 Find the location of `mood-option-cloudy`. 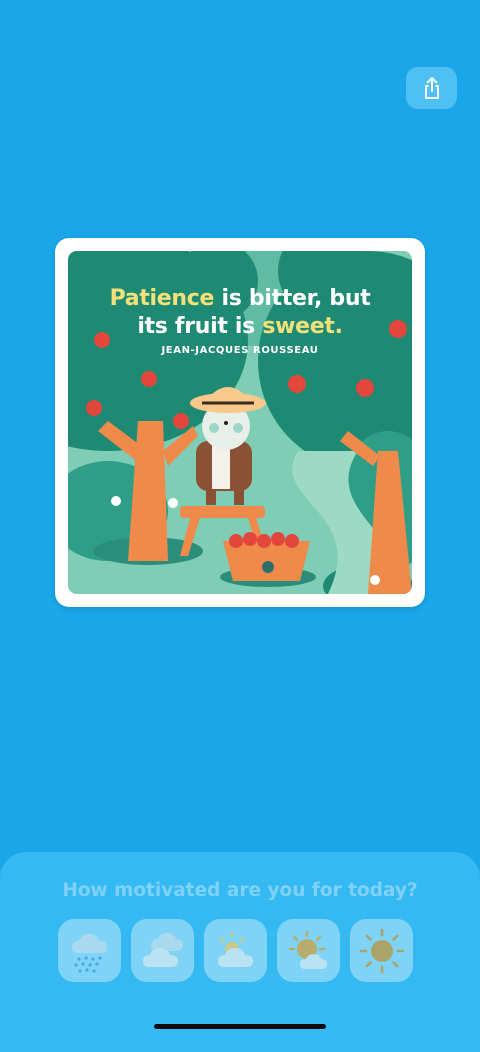

mood-option-cloudy is located at coordinates (162, 950).